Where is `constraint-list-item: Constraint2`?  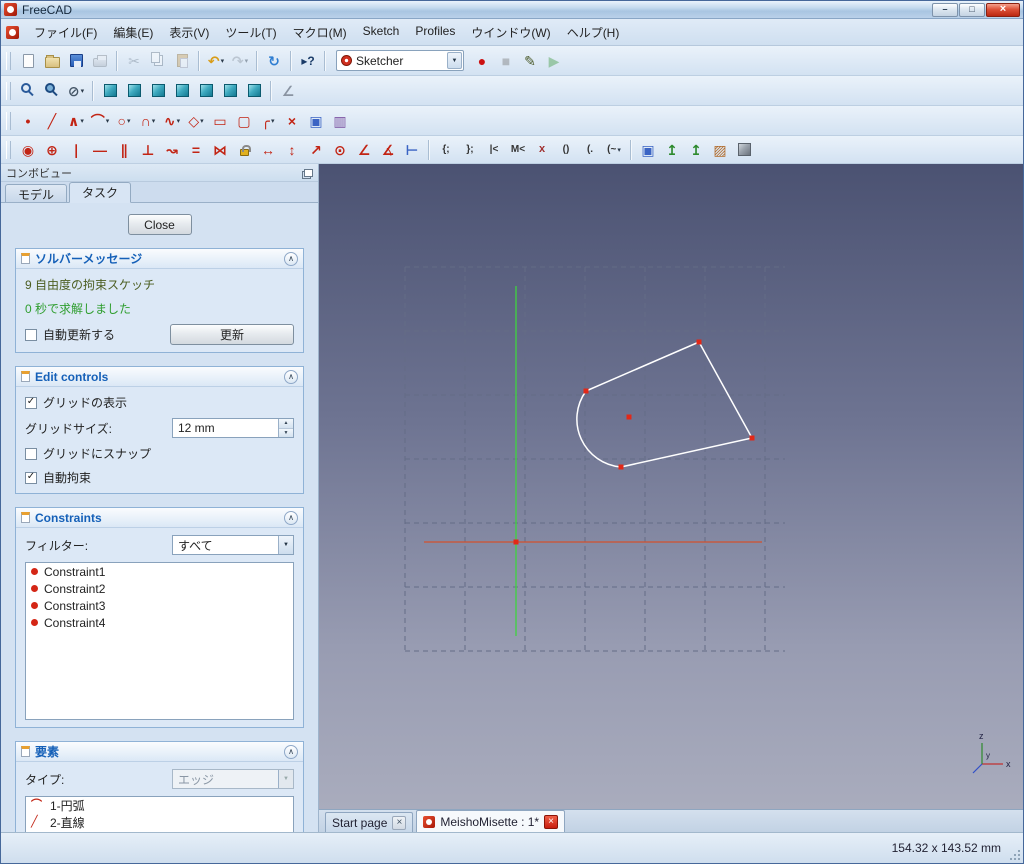
constraint-list-item: Constraint2 is located at coordinates (159, 588).